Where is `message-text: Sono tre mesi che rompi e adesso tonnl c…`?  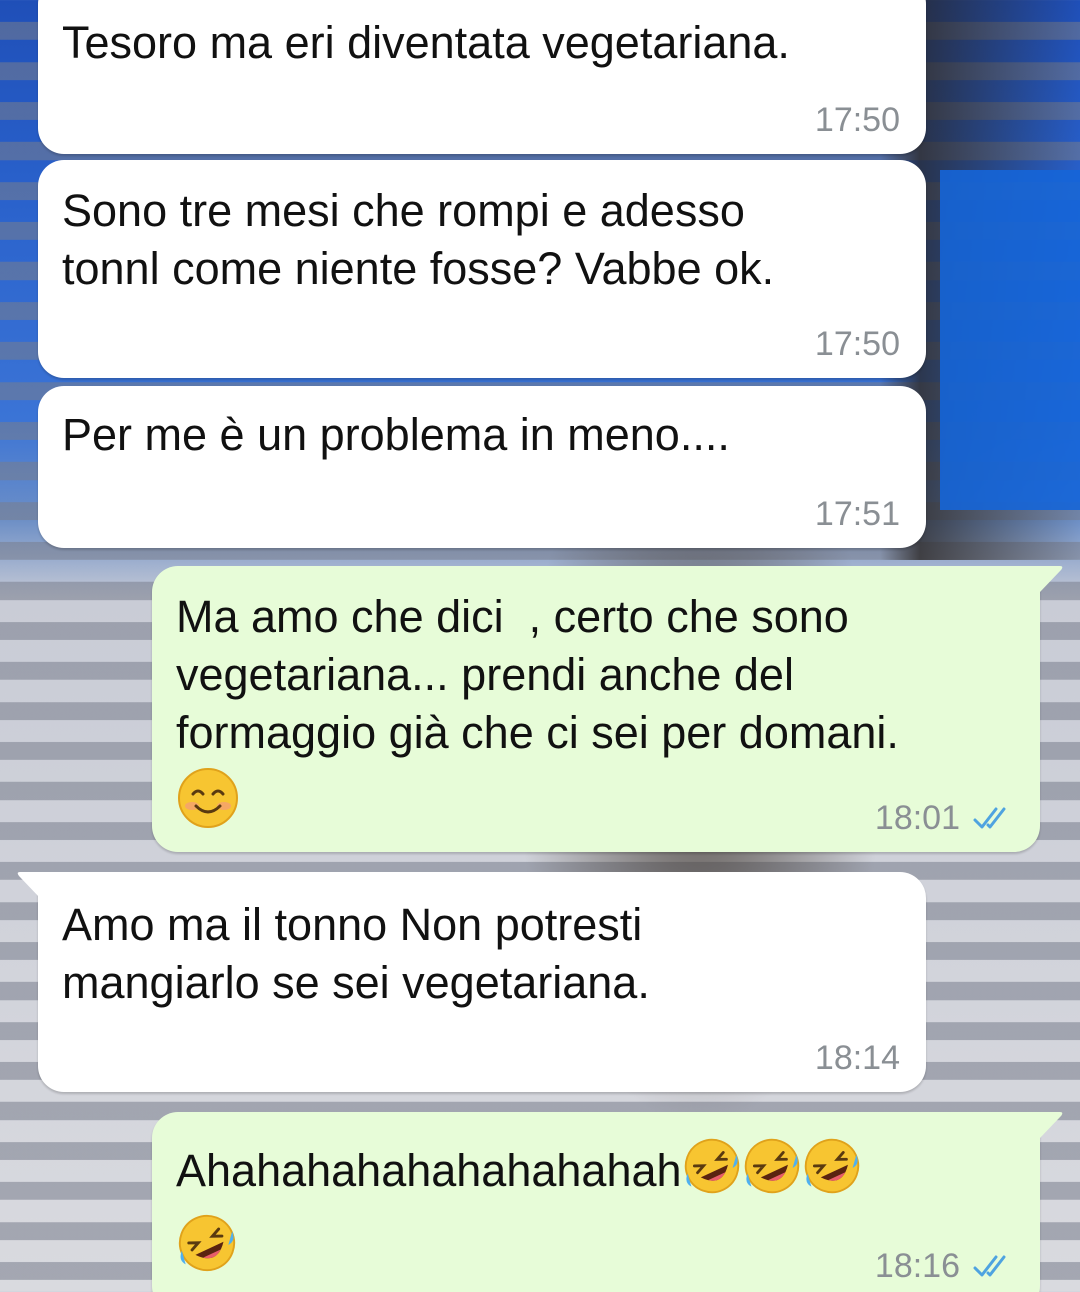
message-text: Sono tre mesi che rompi e adesso tonnl c… is located at coordinates (418, 239).